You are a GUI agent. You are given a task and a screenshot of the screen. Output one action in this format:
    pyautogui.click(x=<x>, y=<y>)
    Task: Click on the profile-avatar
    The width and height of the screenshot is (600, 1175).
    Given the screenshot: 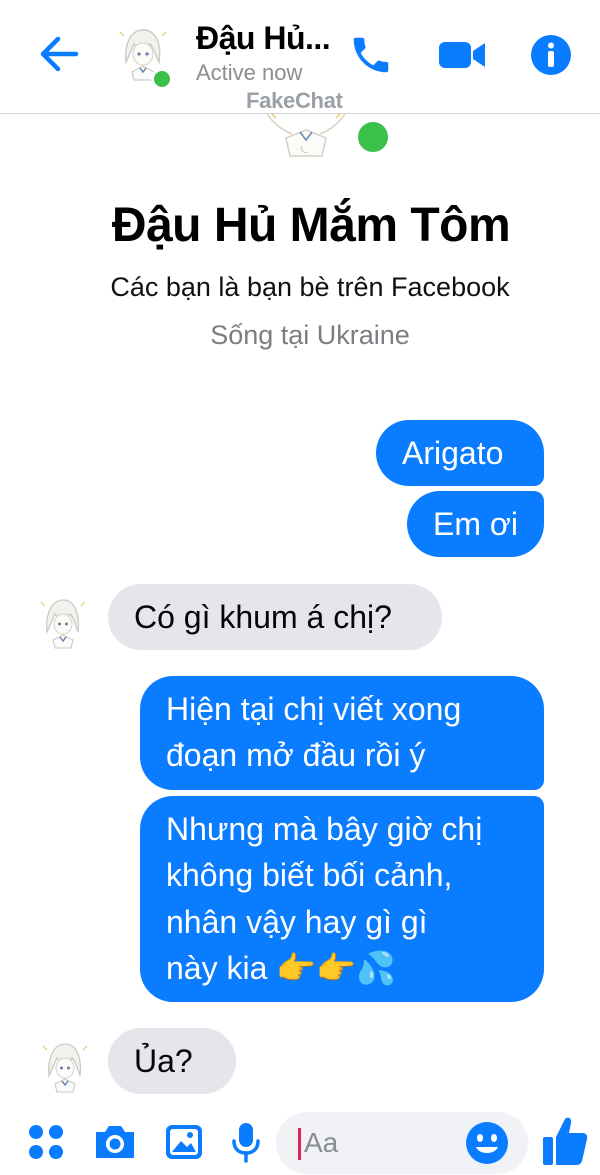 What is the action you would take?
    pyautogui.click(x=306, y=133)
    